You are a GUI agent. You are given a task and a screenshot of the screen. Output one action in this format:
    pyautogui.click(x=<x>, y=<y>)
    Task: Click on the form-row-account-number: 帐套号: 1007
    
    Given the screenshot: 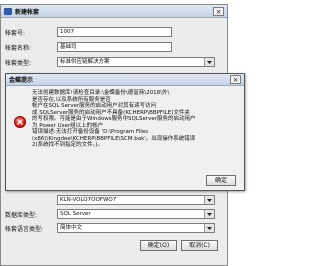 What is the action you would take?
    pyautogui.click(x=88, y=32)
    